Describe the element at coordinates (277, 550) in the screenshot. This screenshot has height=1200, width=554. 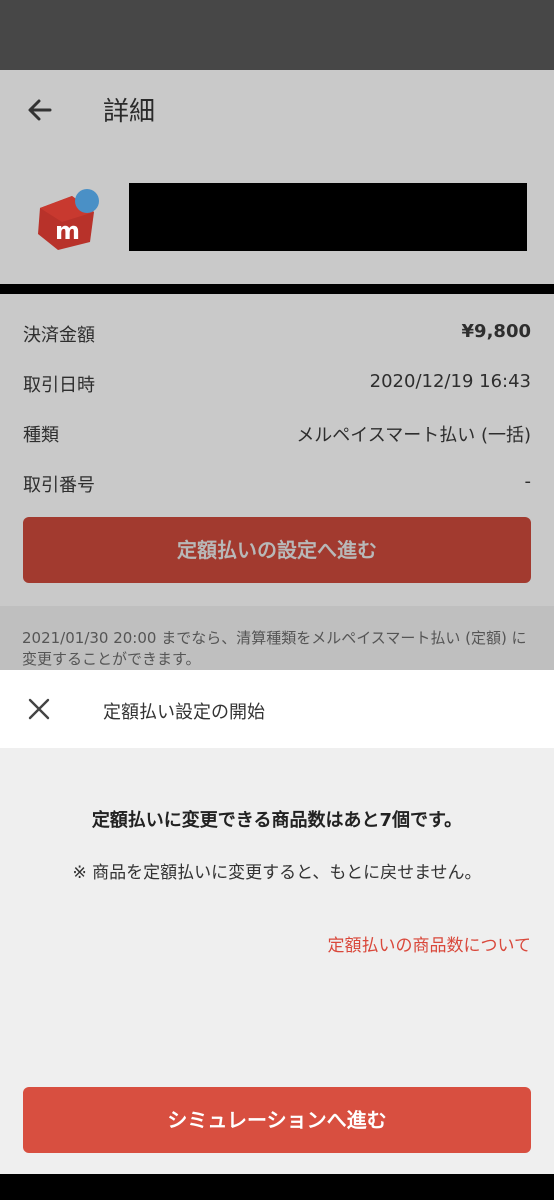
I see `fixed-payment-settings-button: 定額払いの設定へ進む` at that location.